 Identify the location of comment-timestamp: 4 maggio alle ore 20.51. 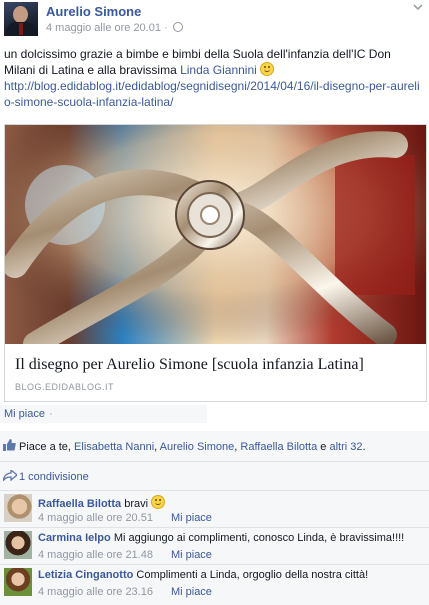
(95, 518).